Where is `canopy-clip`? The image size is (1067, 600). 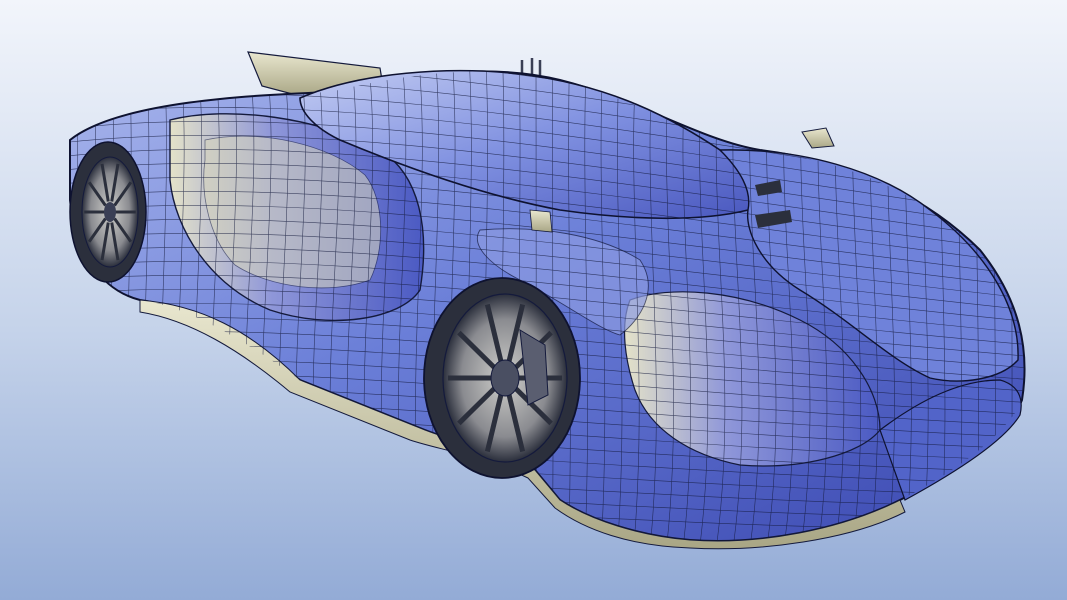
canopy-clip is located at coordinates (541, 221).